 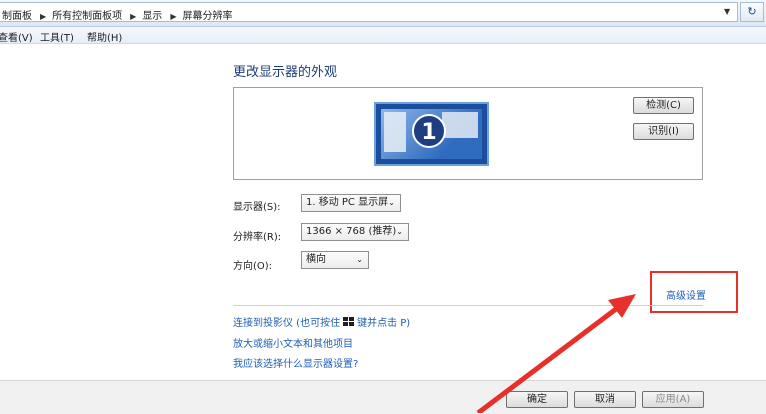 I want to click on highlight-box: 高级设置, so click(x=694, y=292).